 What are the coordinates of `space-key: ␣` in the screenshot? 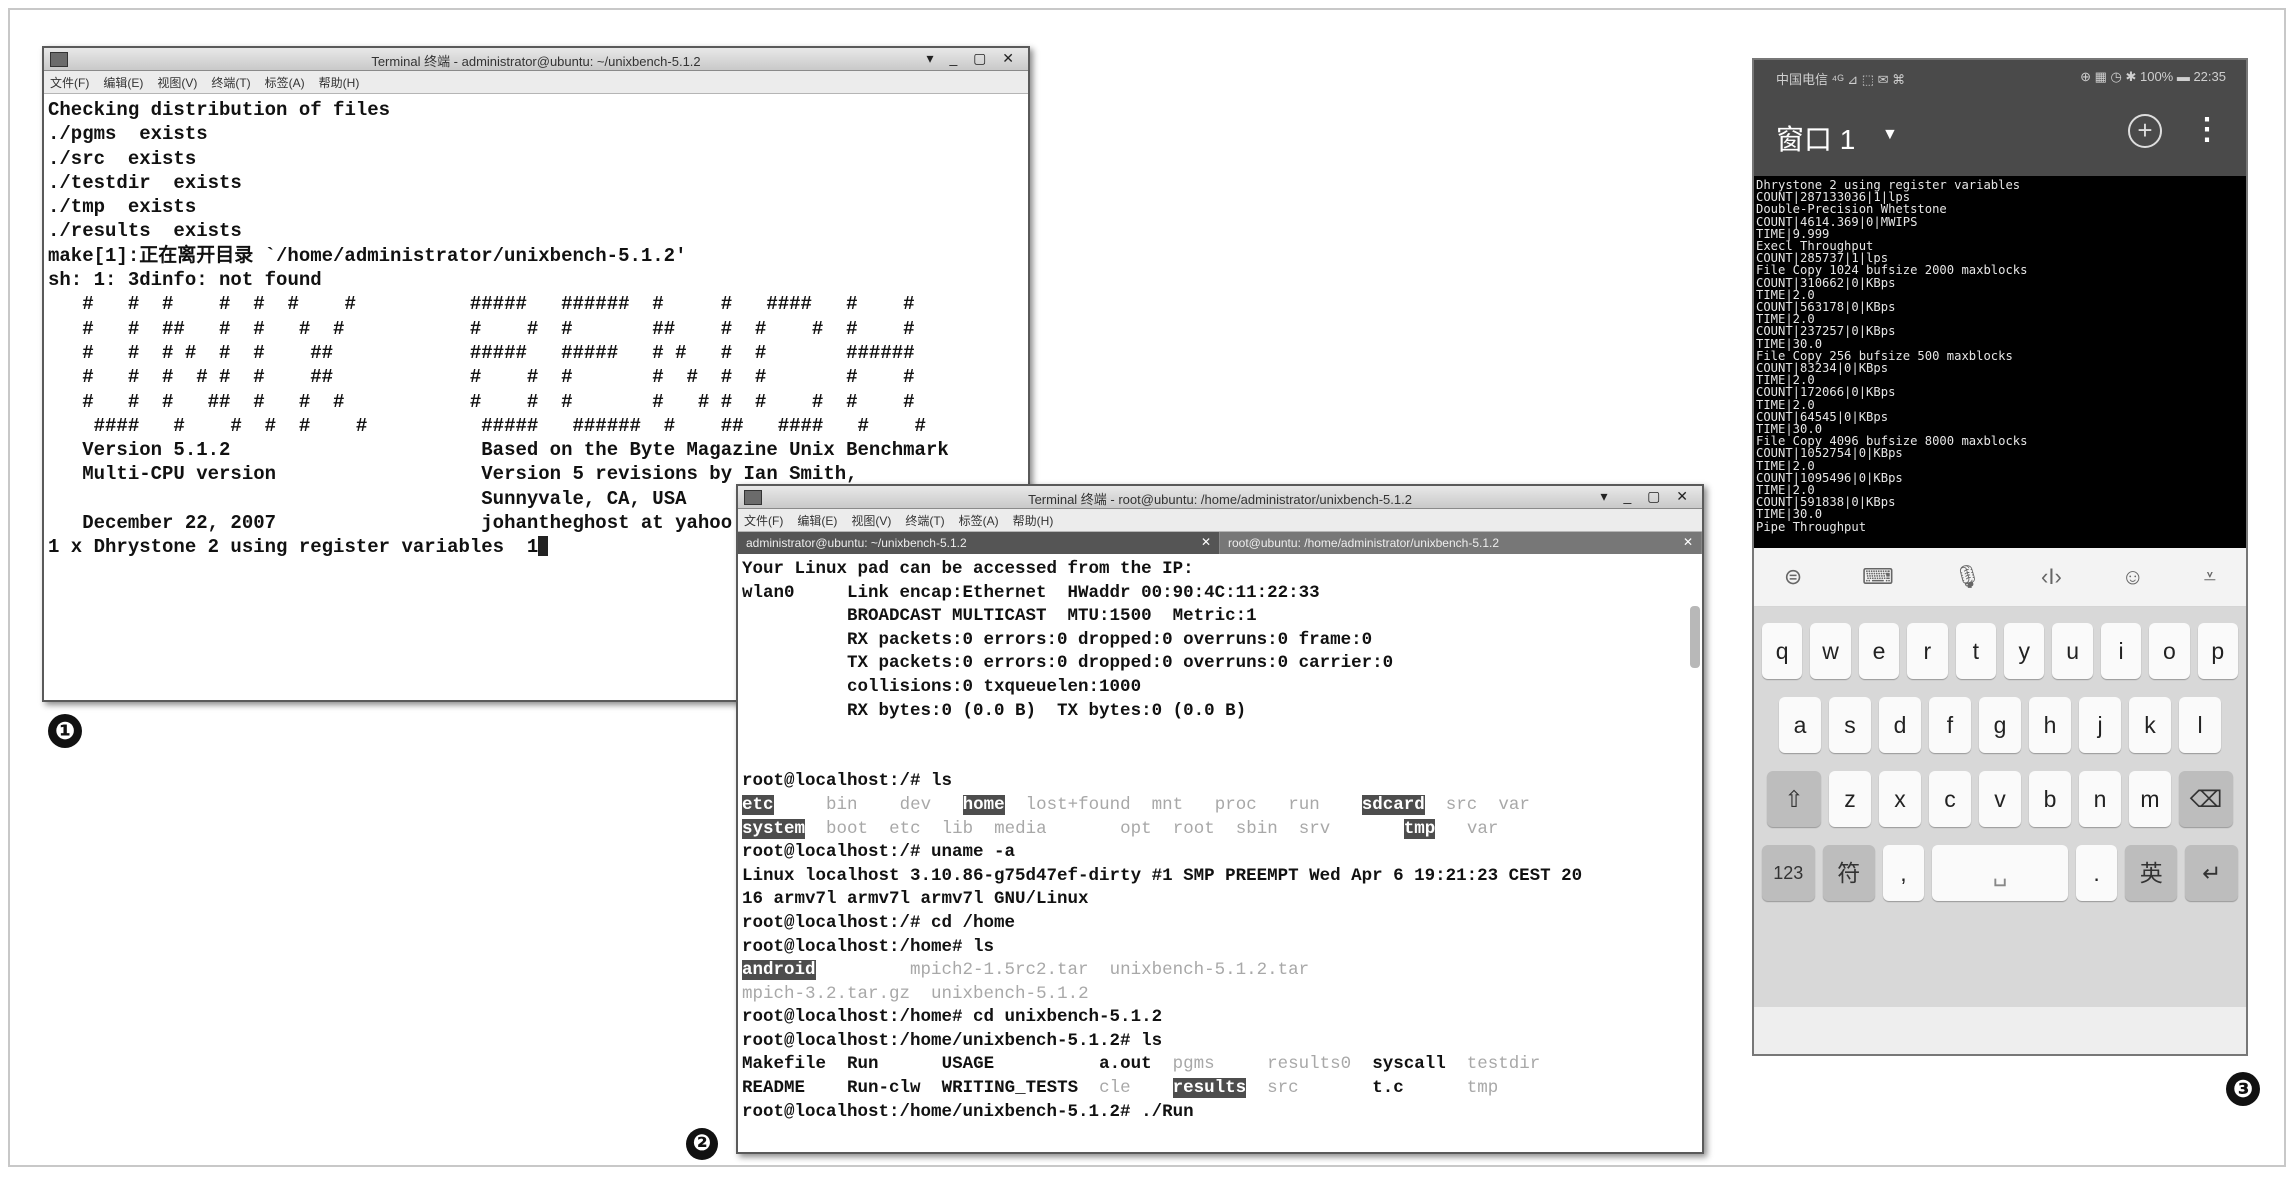 It's located at (2000, 873).